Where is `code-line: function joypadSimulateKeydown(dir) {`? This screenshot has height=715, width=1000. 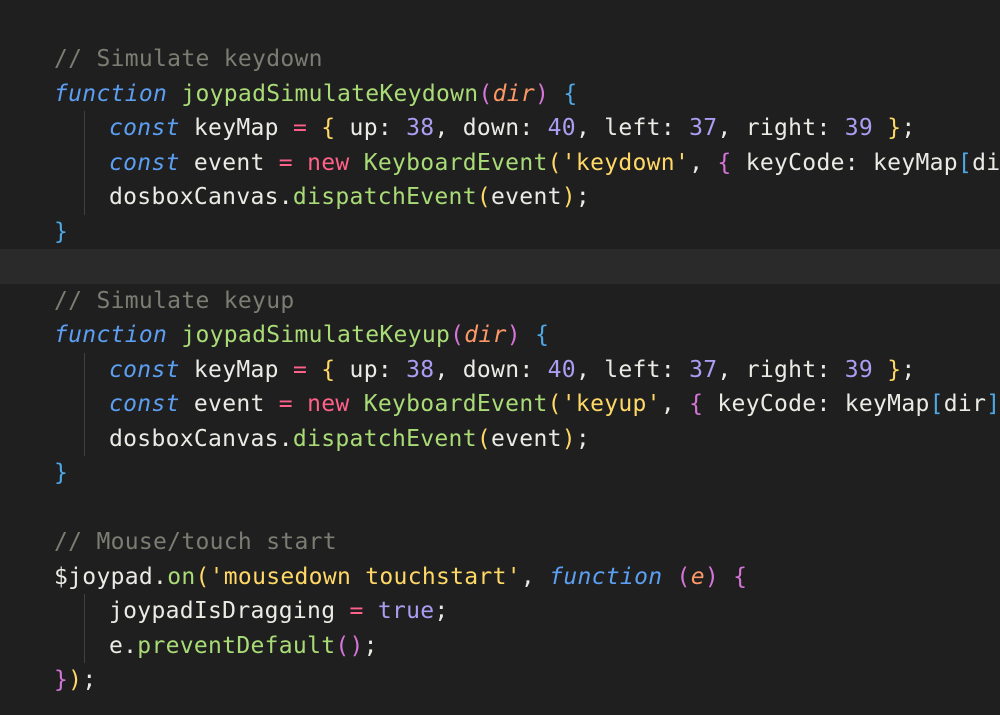
code-line: function joypadSimulateKeydown(dir) { is located at coordinates (500, 94).